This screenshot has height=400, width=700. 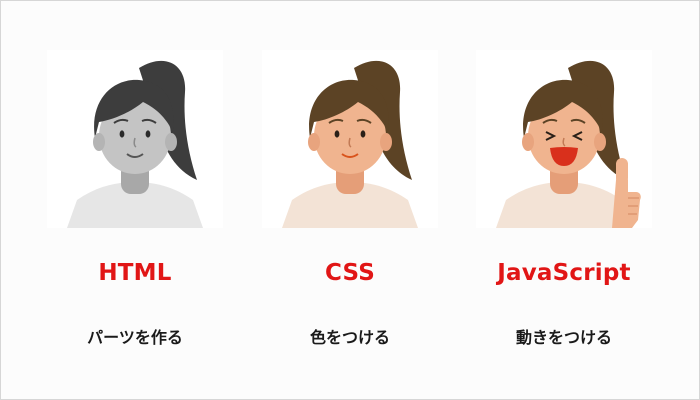 What do you see at coordinates (350, 139) in the screenshot?
I see `css-illustration` at bounding box center [350, 139].